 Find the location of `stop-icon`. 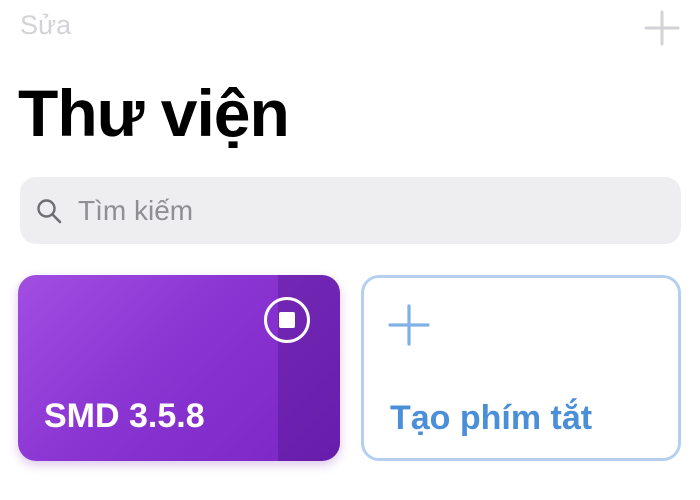

stop-icon is located at coordinates (287, 320).